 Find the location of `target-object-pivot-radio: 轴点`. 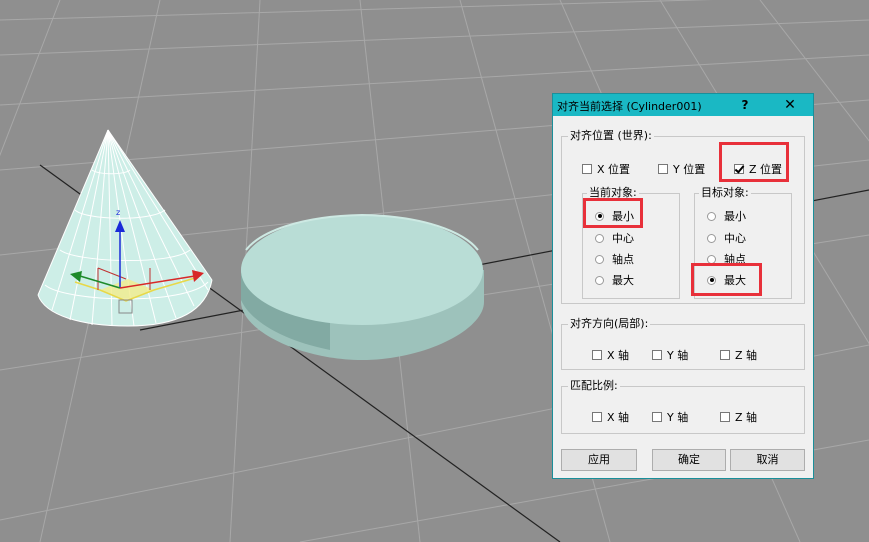

target-object-pivot-radio: 轴点 is located at coordinates (726, 259).